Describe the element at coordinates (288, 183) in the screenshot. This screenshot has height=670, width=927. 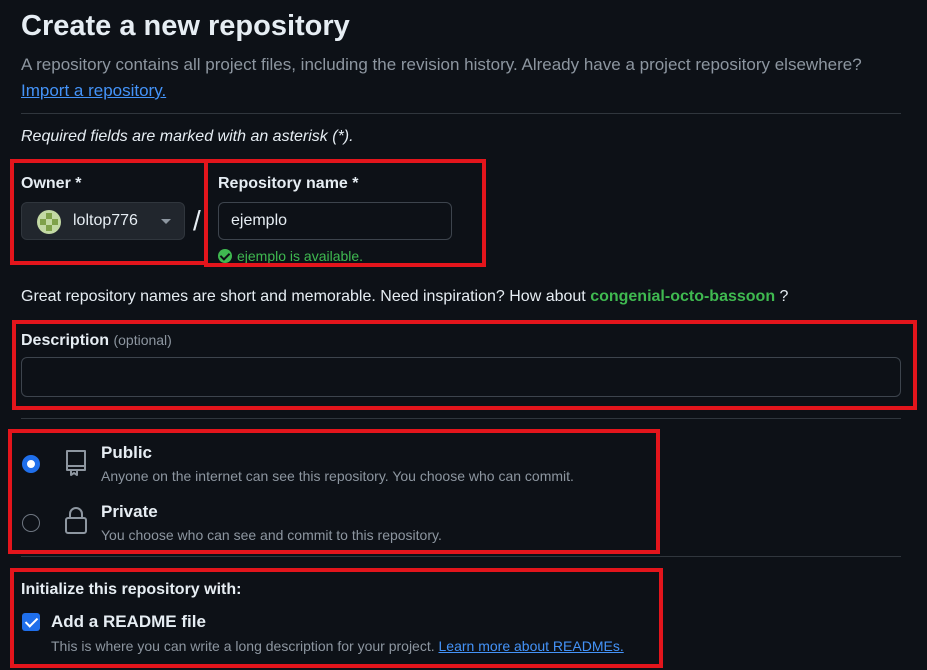
I see `repository-name-label: Repository name *` at that location.